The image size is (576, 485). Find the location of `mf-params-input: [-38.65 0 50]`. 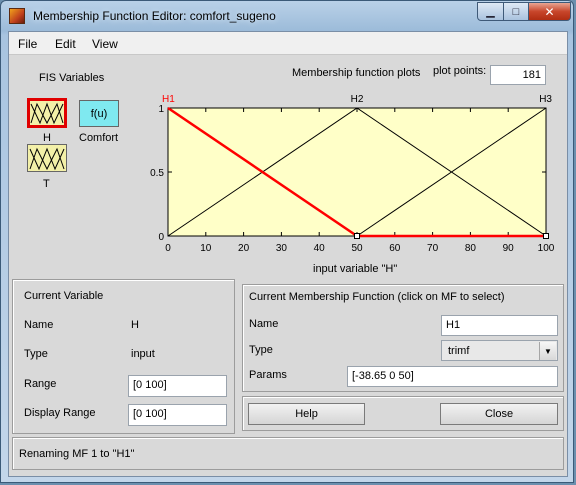

mf-params-input: [-38.65 0 50] is located at coordinates (452, 376).